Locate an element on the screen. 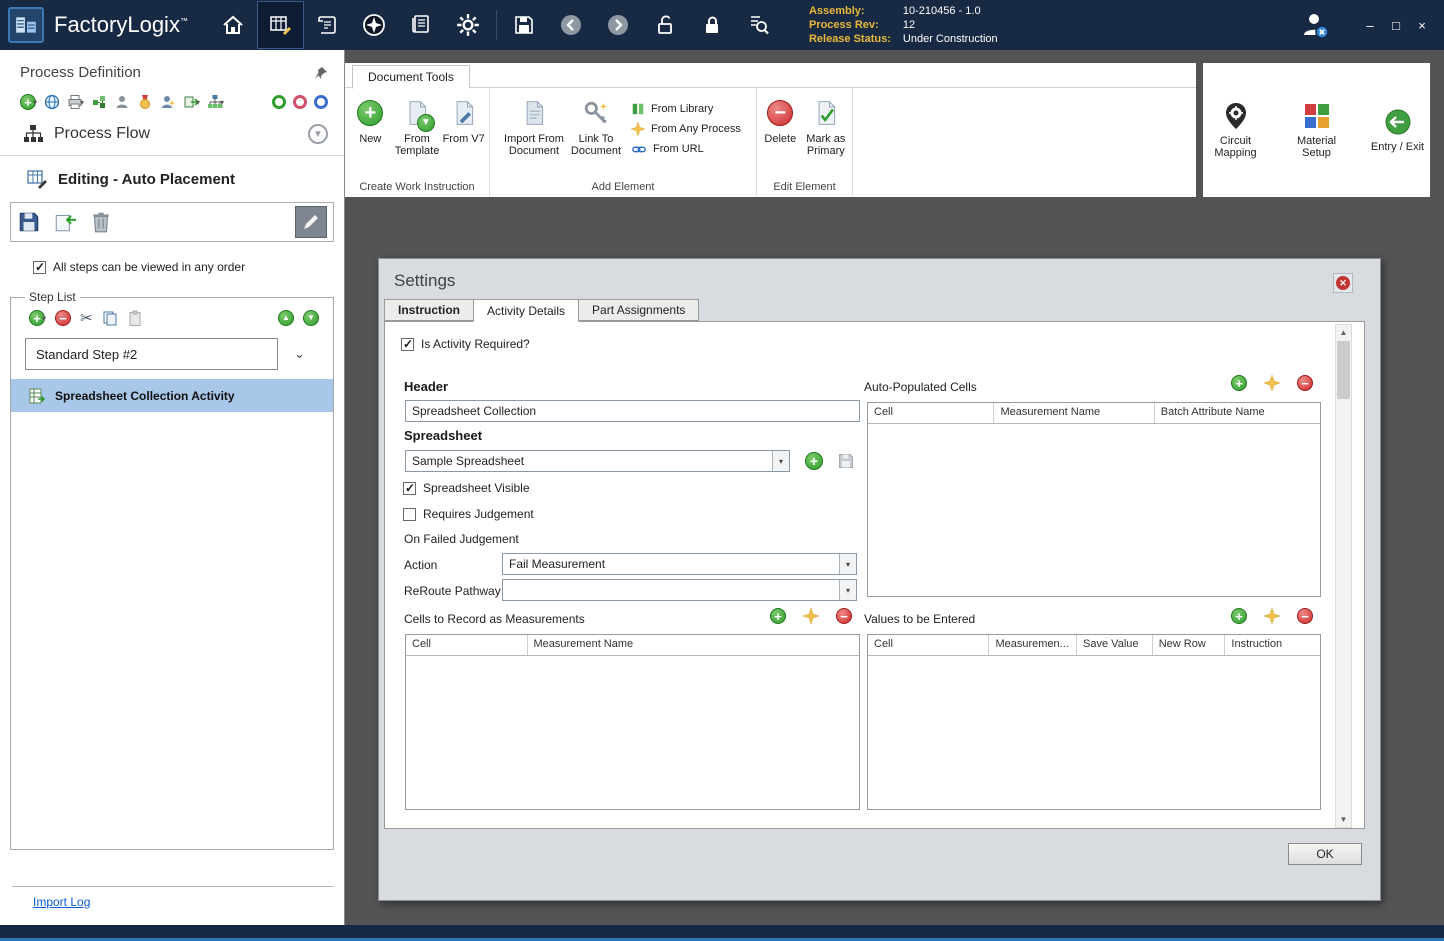 The height and width of the screenshot is (941, 1444). close-button: × is located at coordinates (1422, 25).